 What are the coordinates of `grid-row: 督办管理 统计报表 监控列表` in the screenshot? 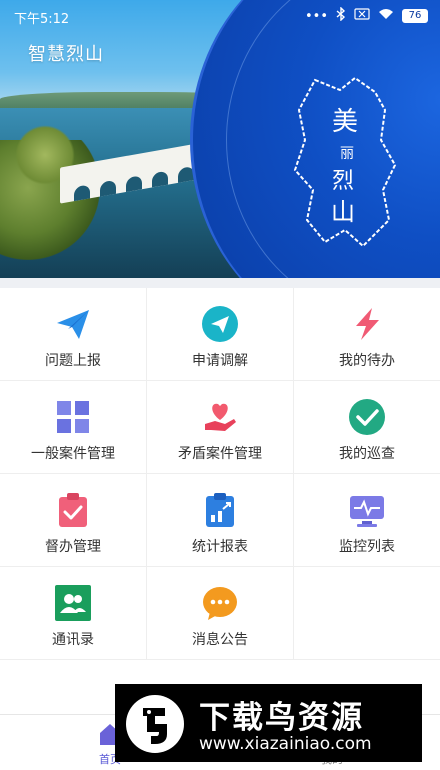 It's located at (220, 520).